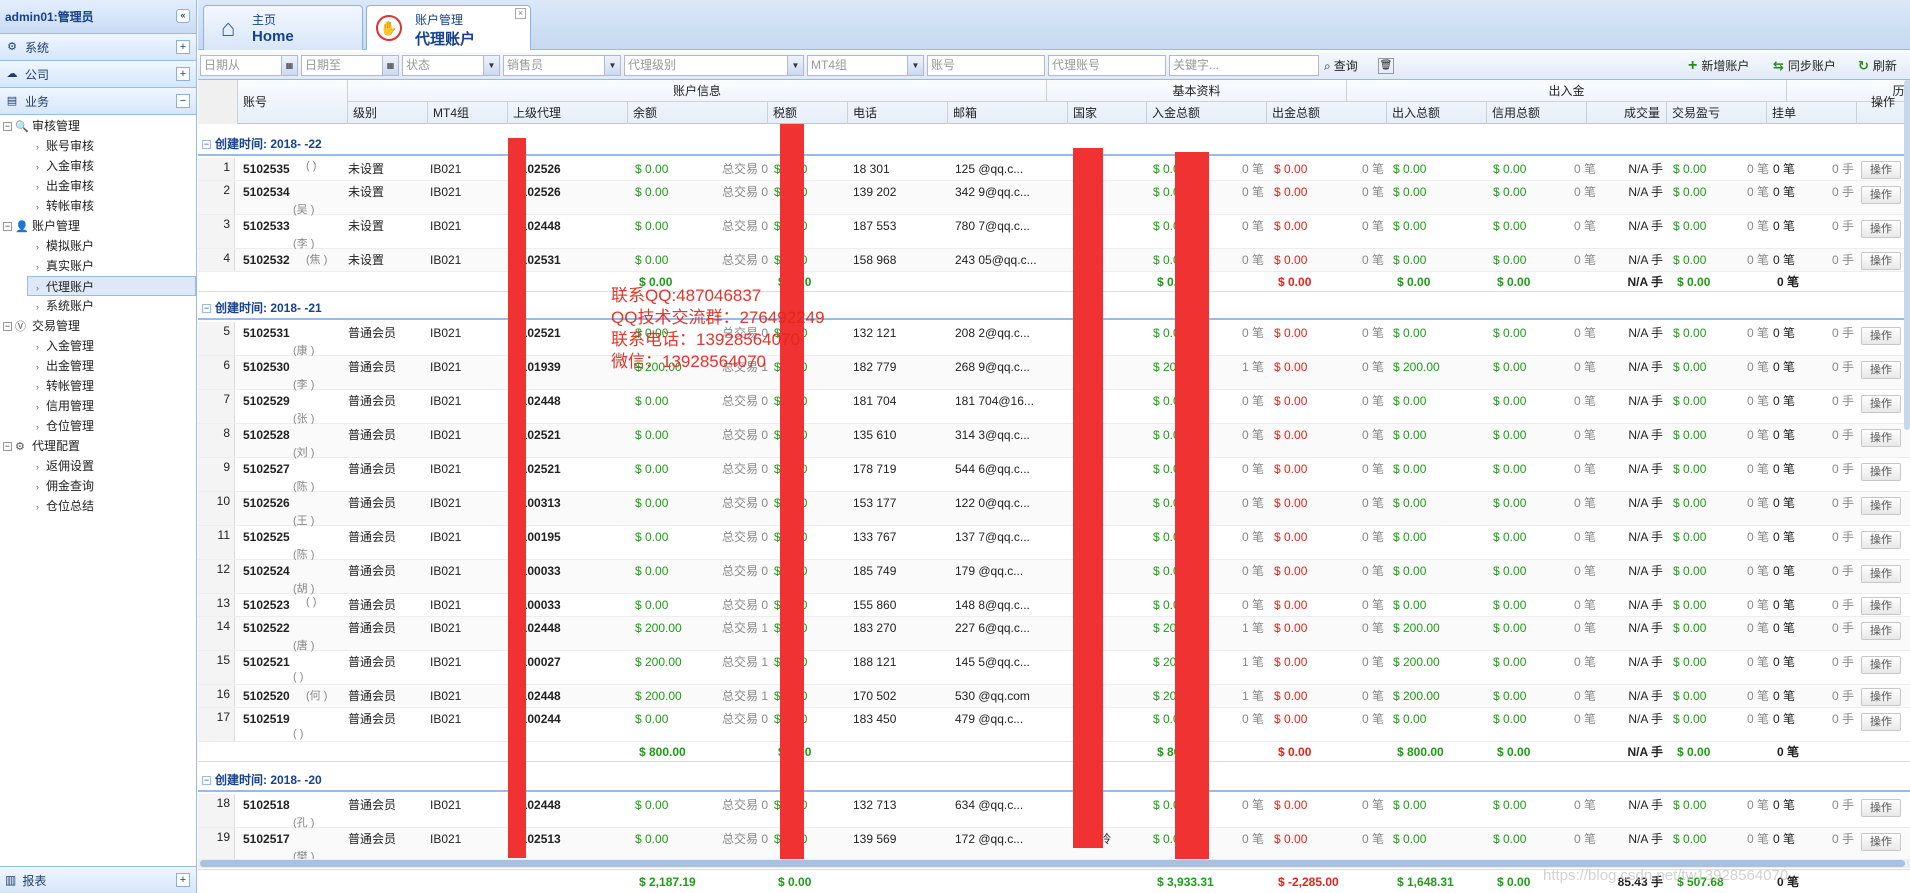 This screenshot has width=1910, height=893. I want to click on tree-parent: − Ⓥ 交易管理, so click(98, 326).